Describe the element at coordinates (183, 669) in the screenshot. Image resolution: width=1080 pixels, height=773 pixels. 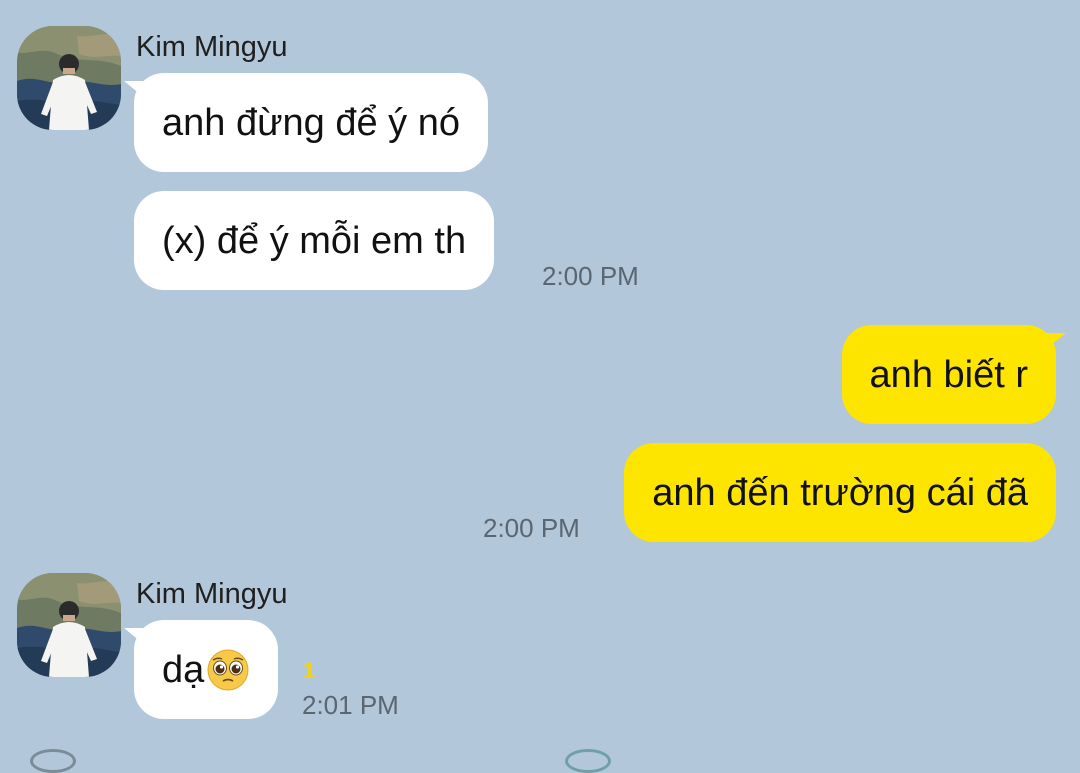
I see `message-text: dạ` at that location.